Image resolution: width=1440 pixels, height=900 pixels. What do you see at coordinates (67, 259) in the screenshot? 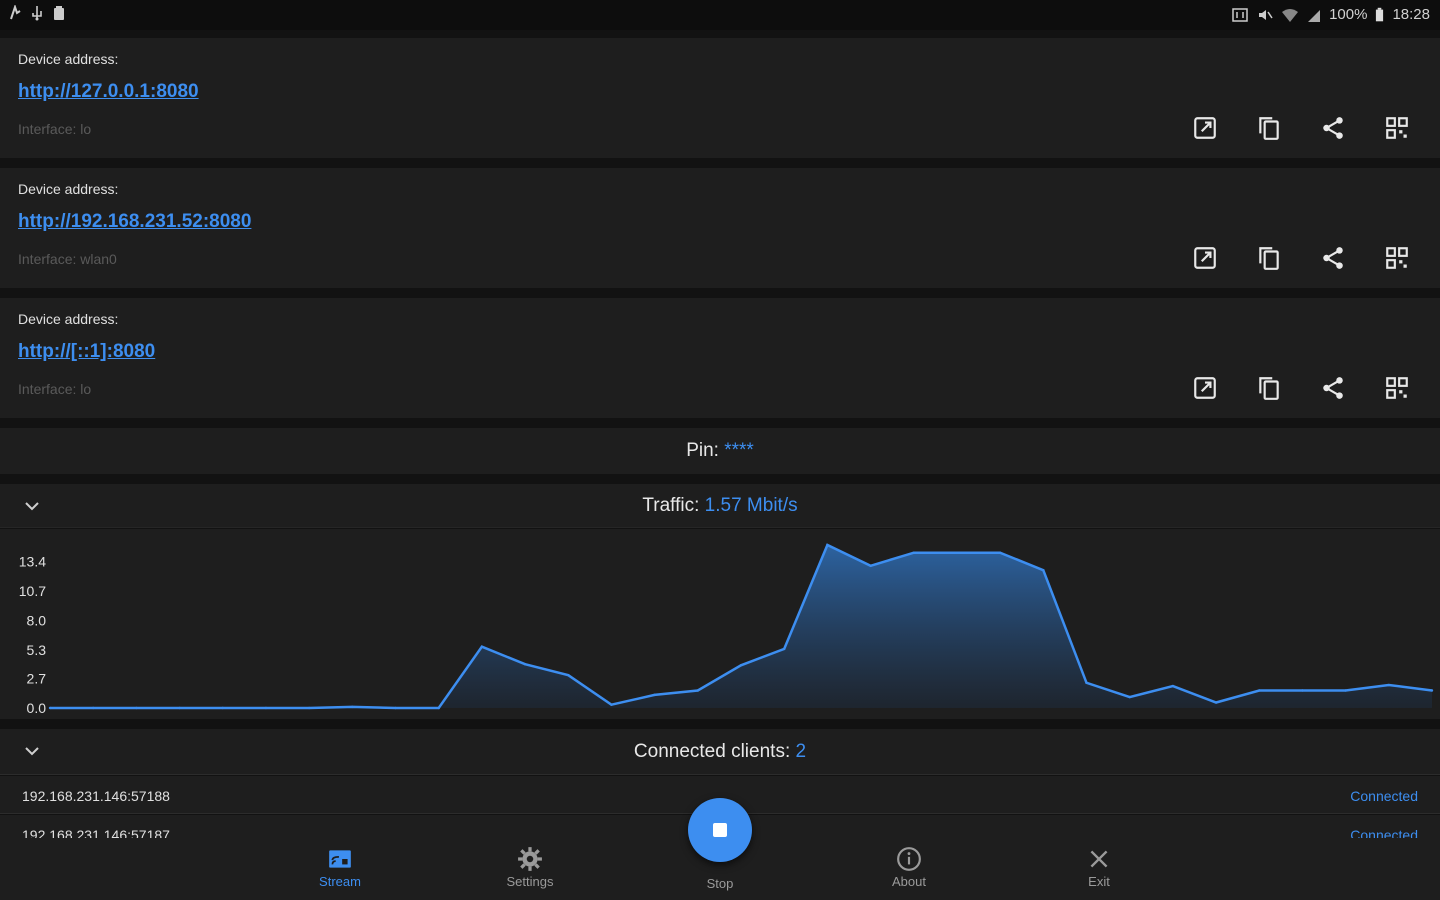
I see `interface-label: Interface: wlan0` at bounding box center [67, 259].